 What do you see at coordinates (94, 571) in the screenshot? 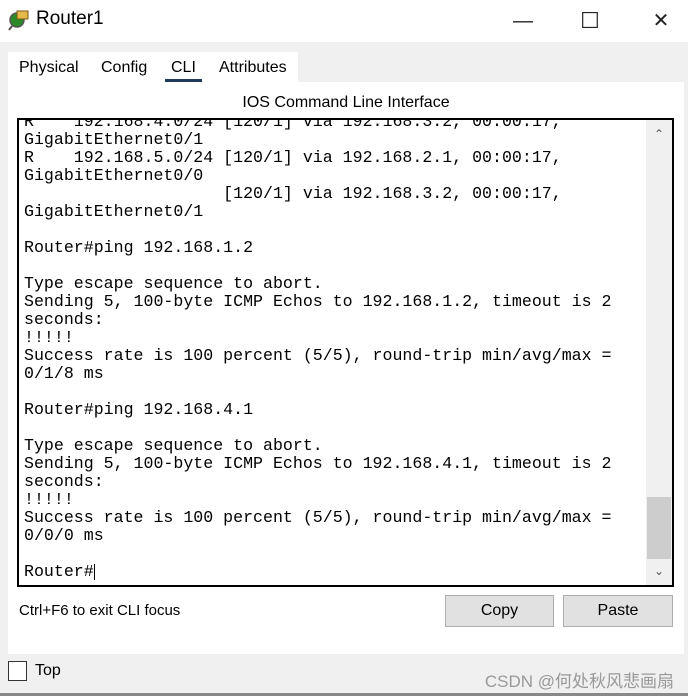
I see `text-cursor` at bounding box center [94, 571].